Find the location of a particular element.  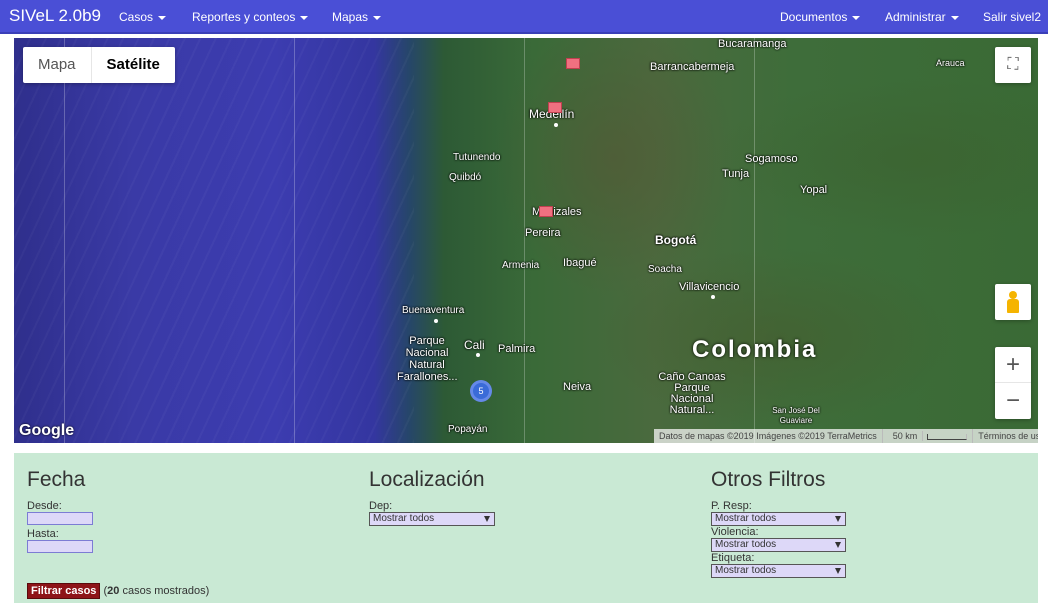

violencia-select: Mostrar todos is located at coordinates (778, 545).